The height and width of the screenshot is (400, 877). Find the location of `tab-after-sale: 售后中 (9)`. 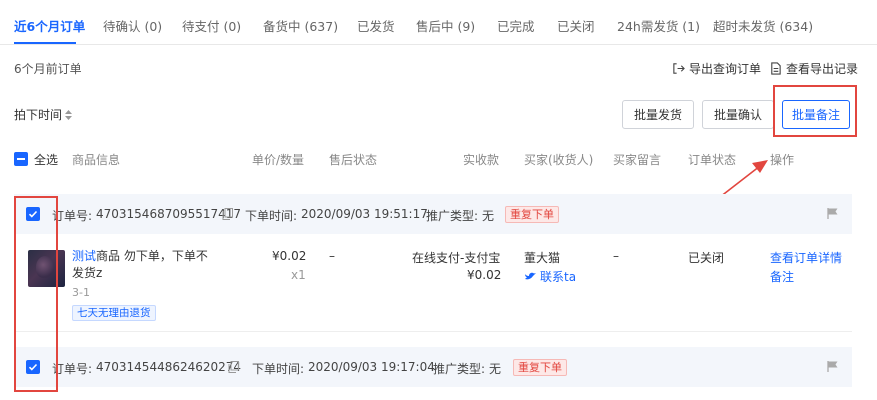

tab-after-sale: 售后中 (9) is located at coordinates (445, 25).